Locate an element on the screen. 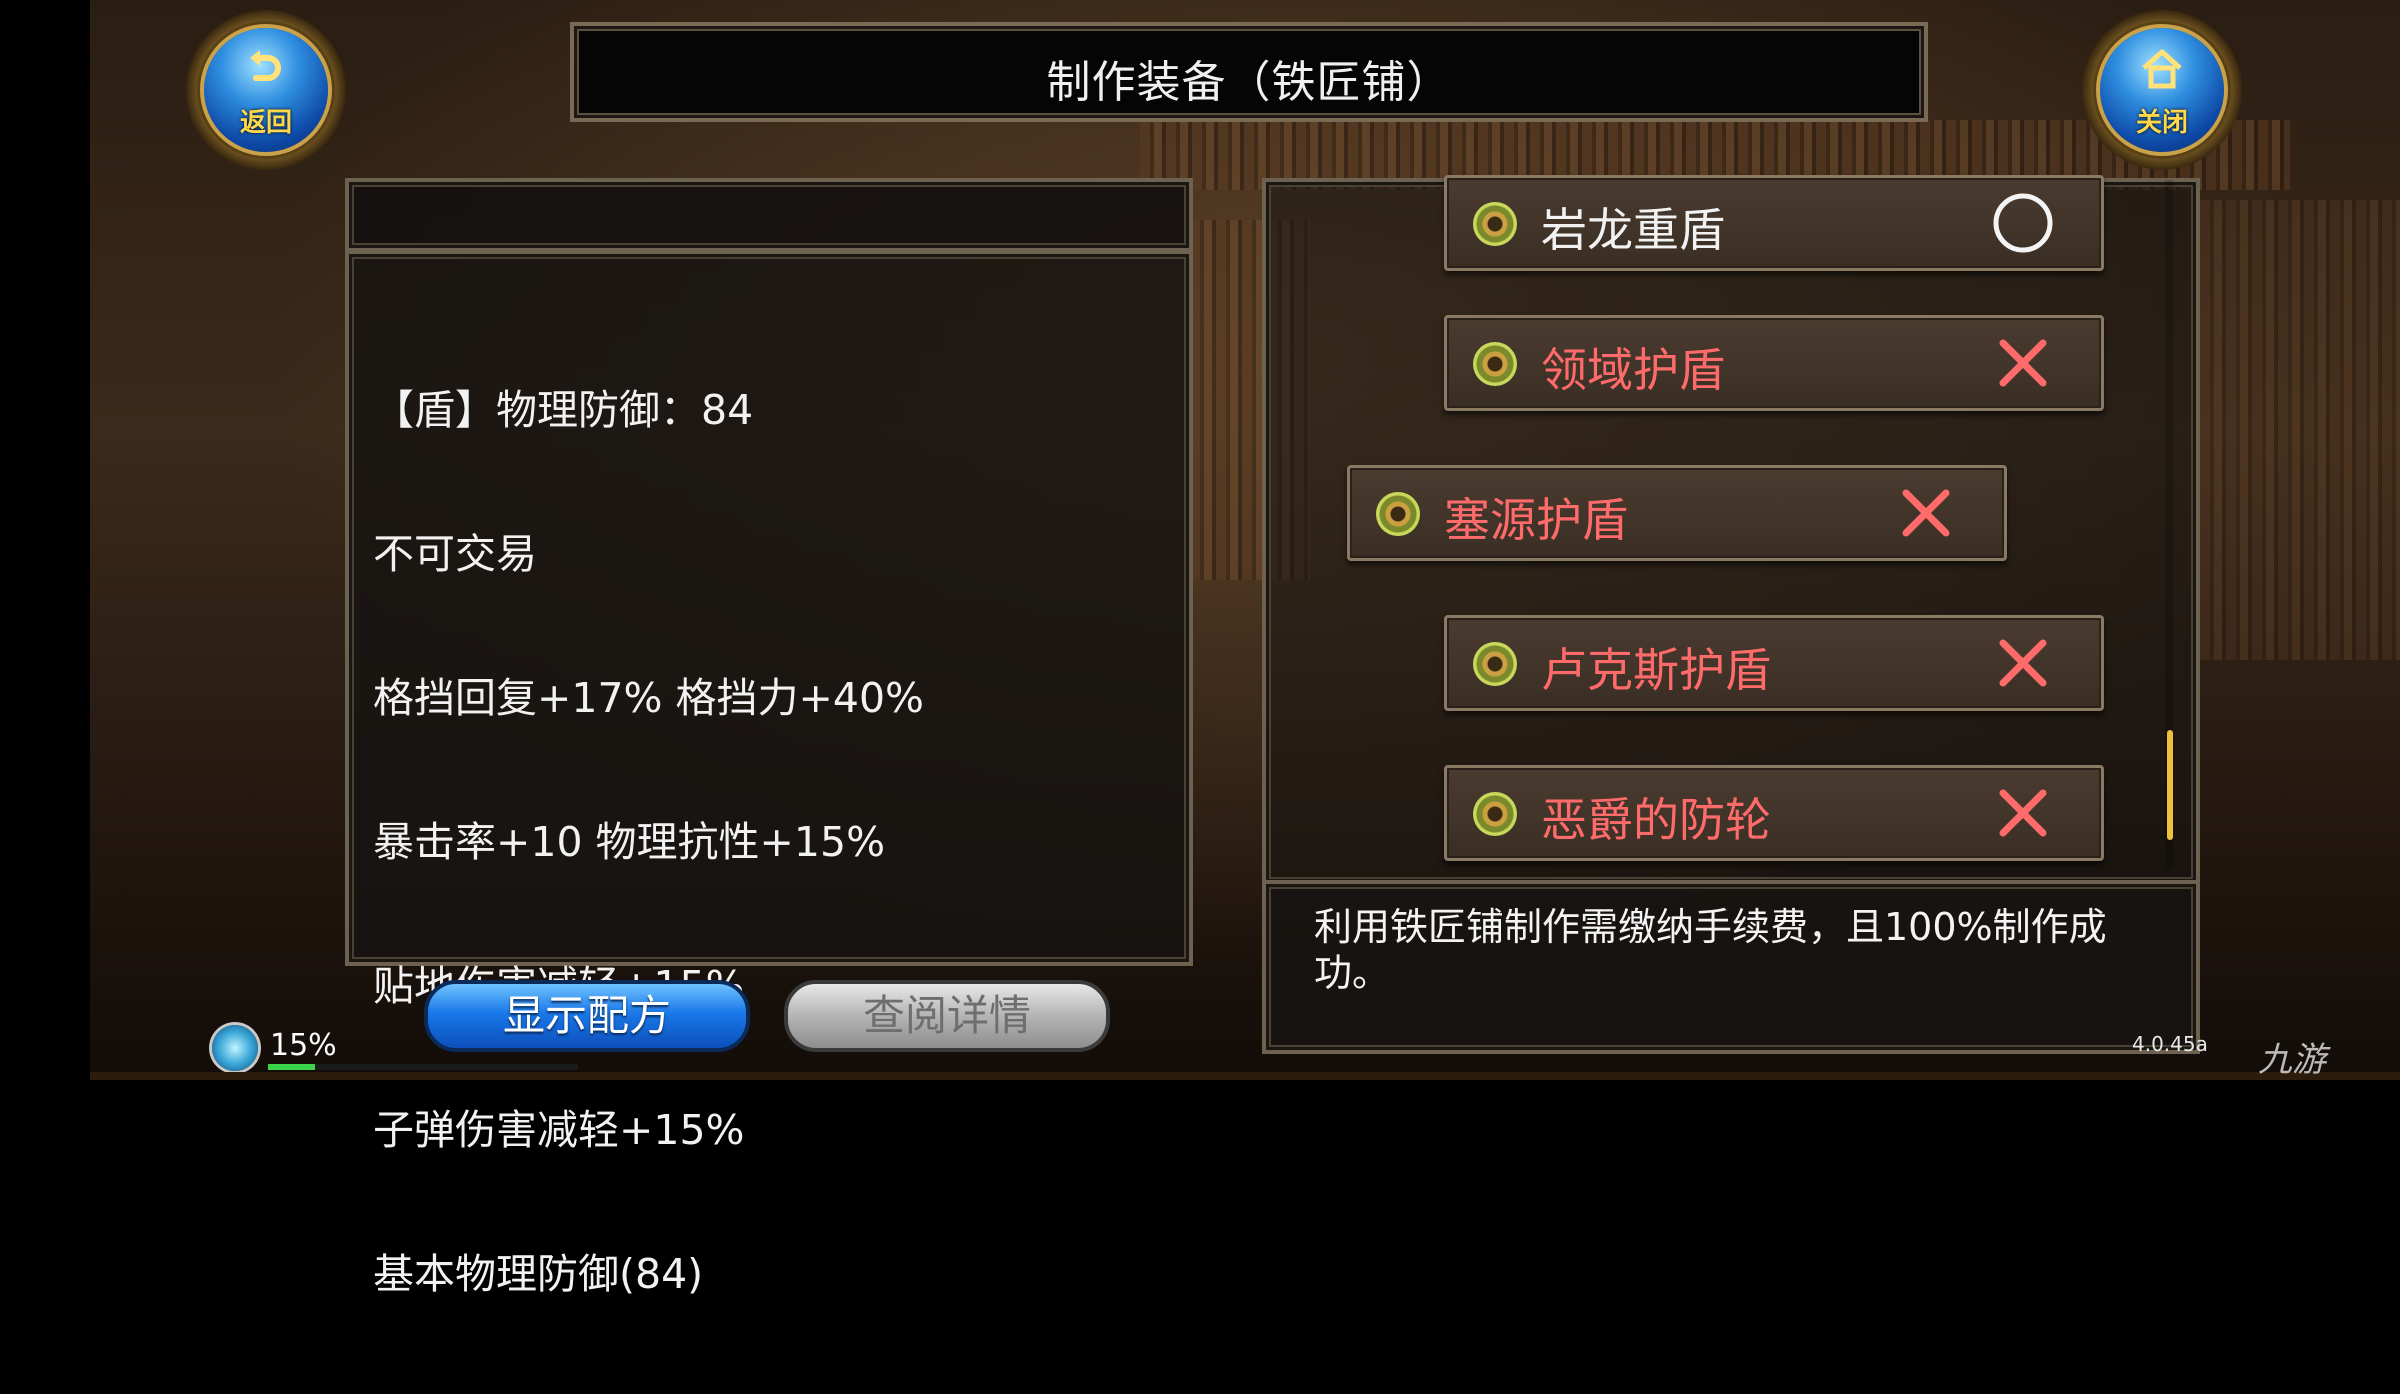 The height and width of the screenshot is (1394, 2400). item-name-header is located at coordinates (769, 215).